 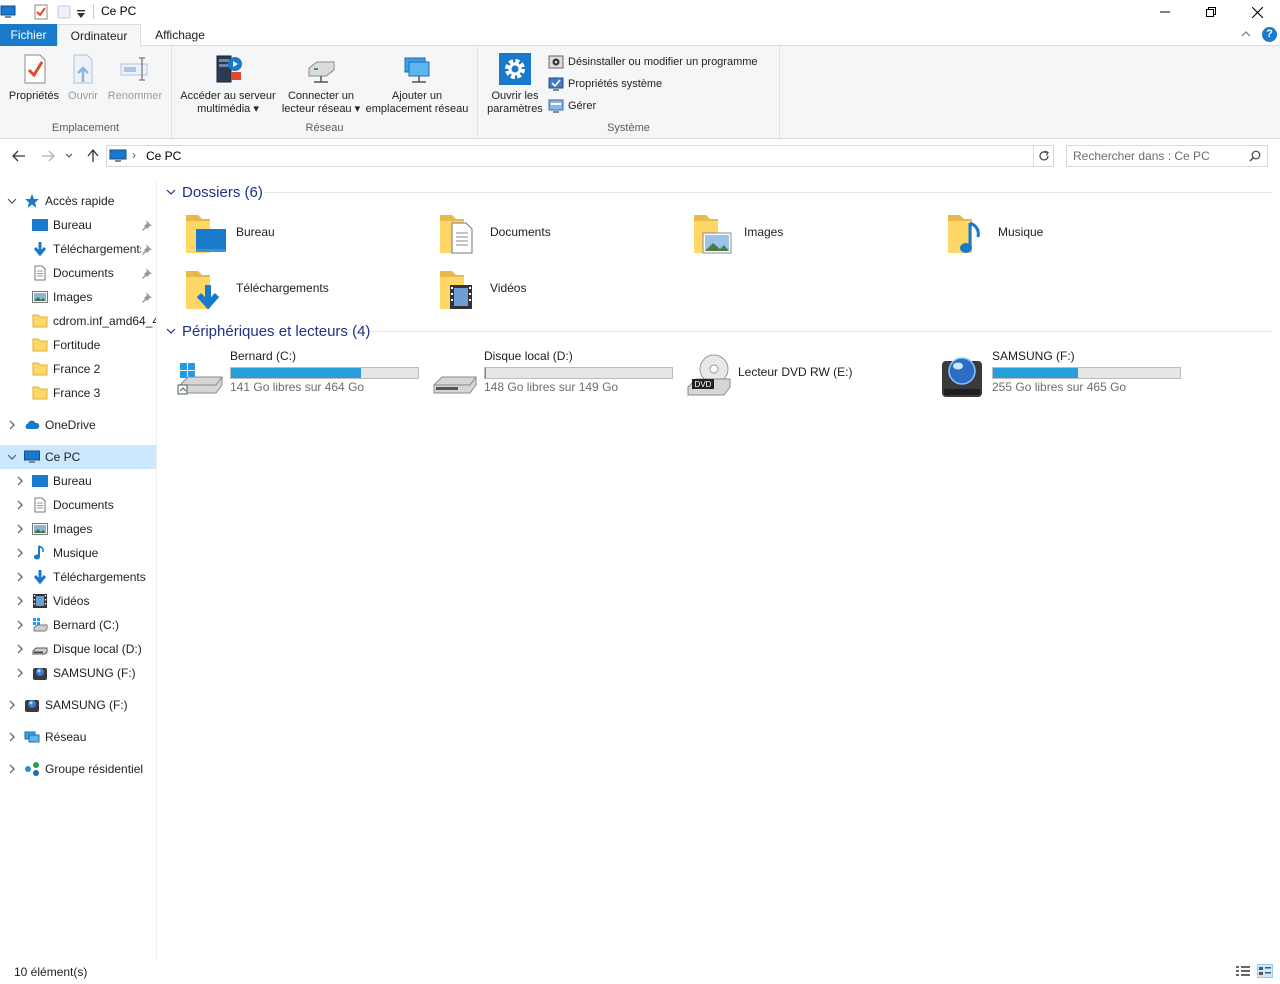 I want to click on nav-pc-documents: Documents, so click(x=78, y=505).